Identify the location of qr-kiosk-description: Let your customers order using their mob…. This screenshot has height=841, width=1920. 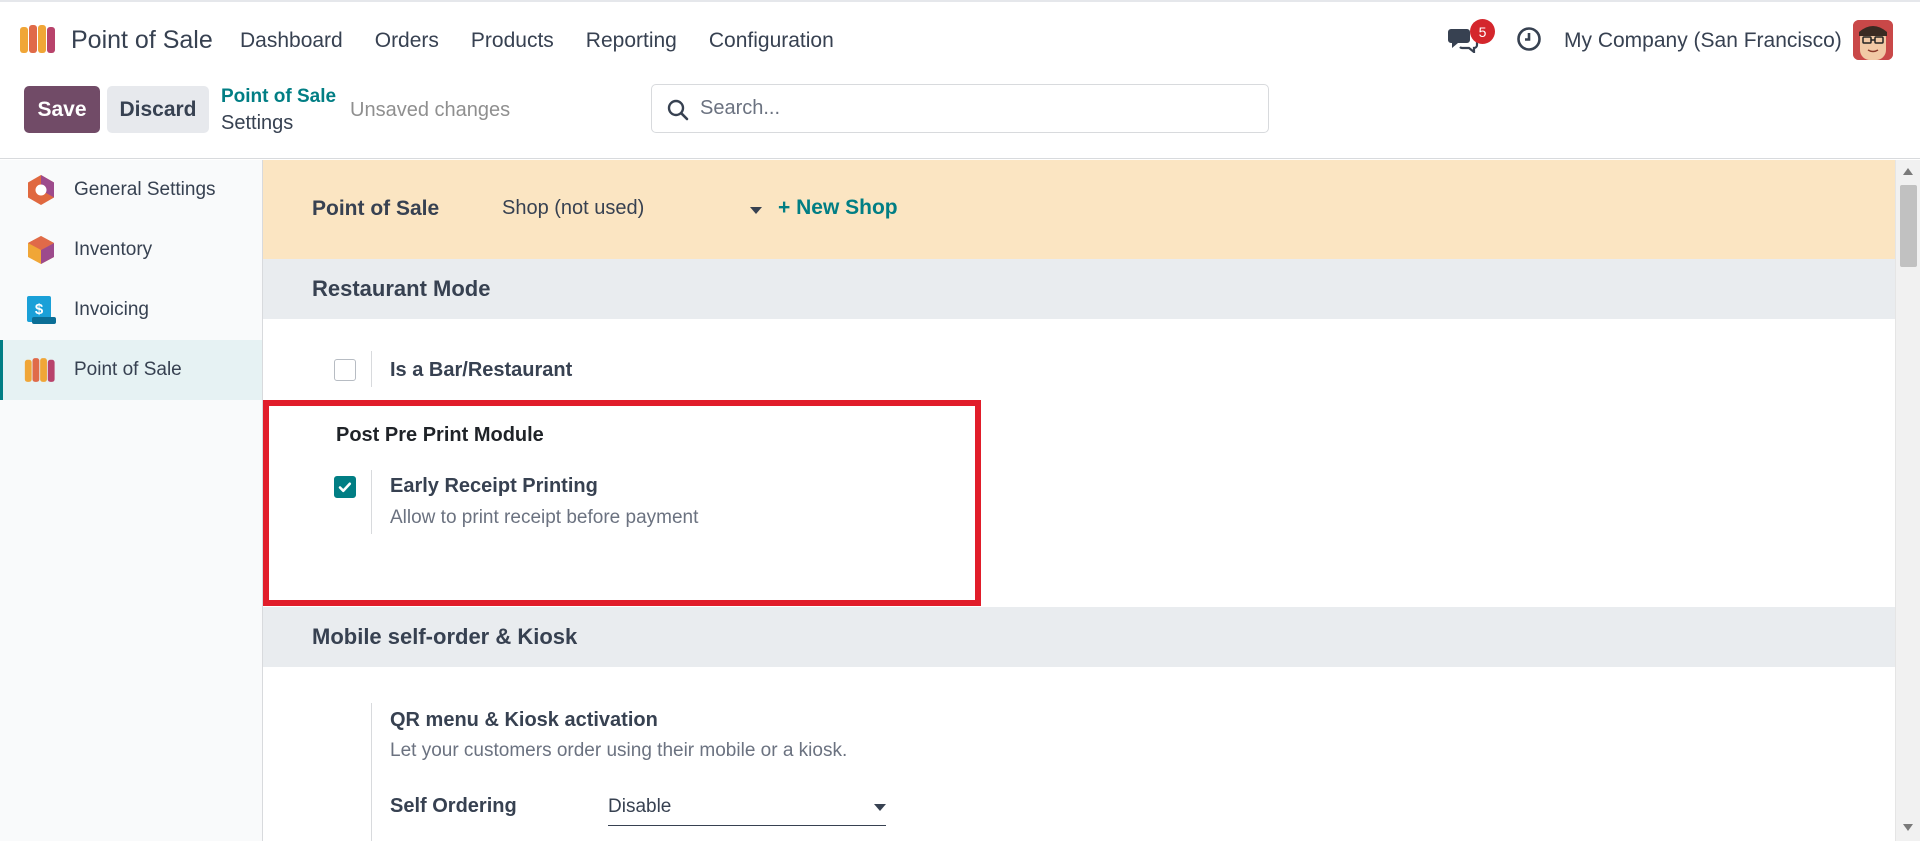
(619, 750).